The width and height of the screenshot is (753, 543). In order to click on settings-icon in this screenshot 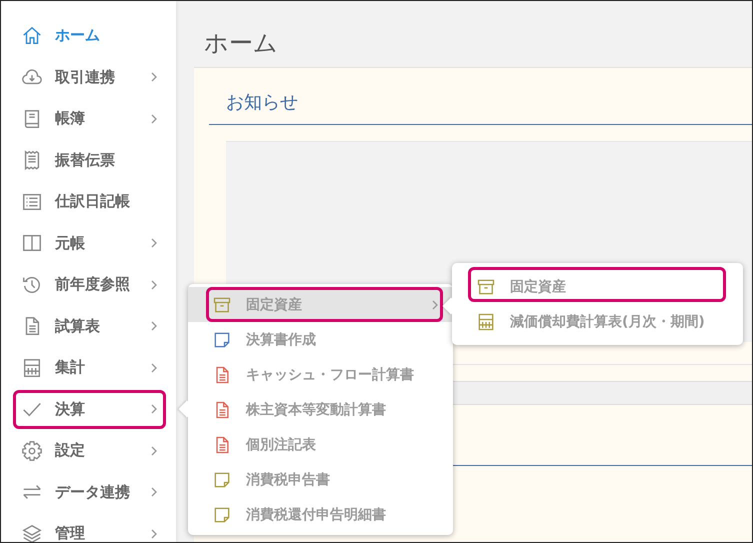, I will do `click(32, 451)`.